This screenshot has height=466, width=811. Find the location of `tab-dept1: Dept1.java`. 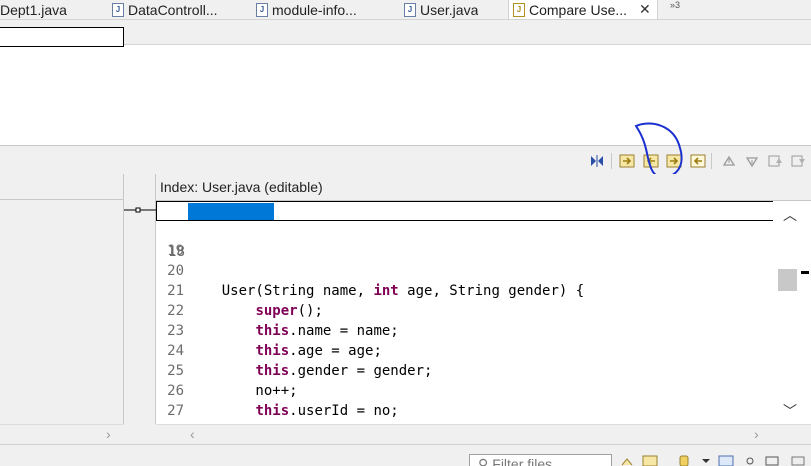

tab-dept1: Dept1.java is located at coordinates (33, 9).